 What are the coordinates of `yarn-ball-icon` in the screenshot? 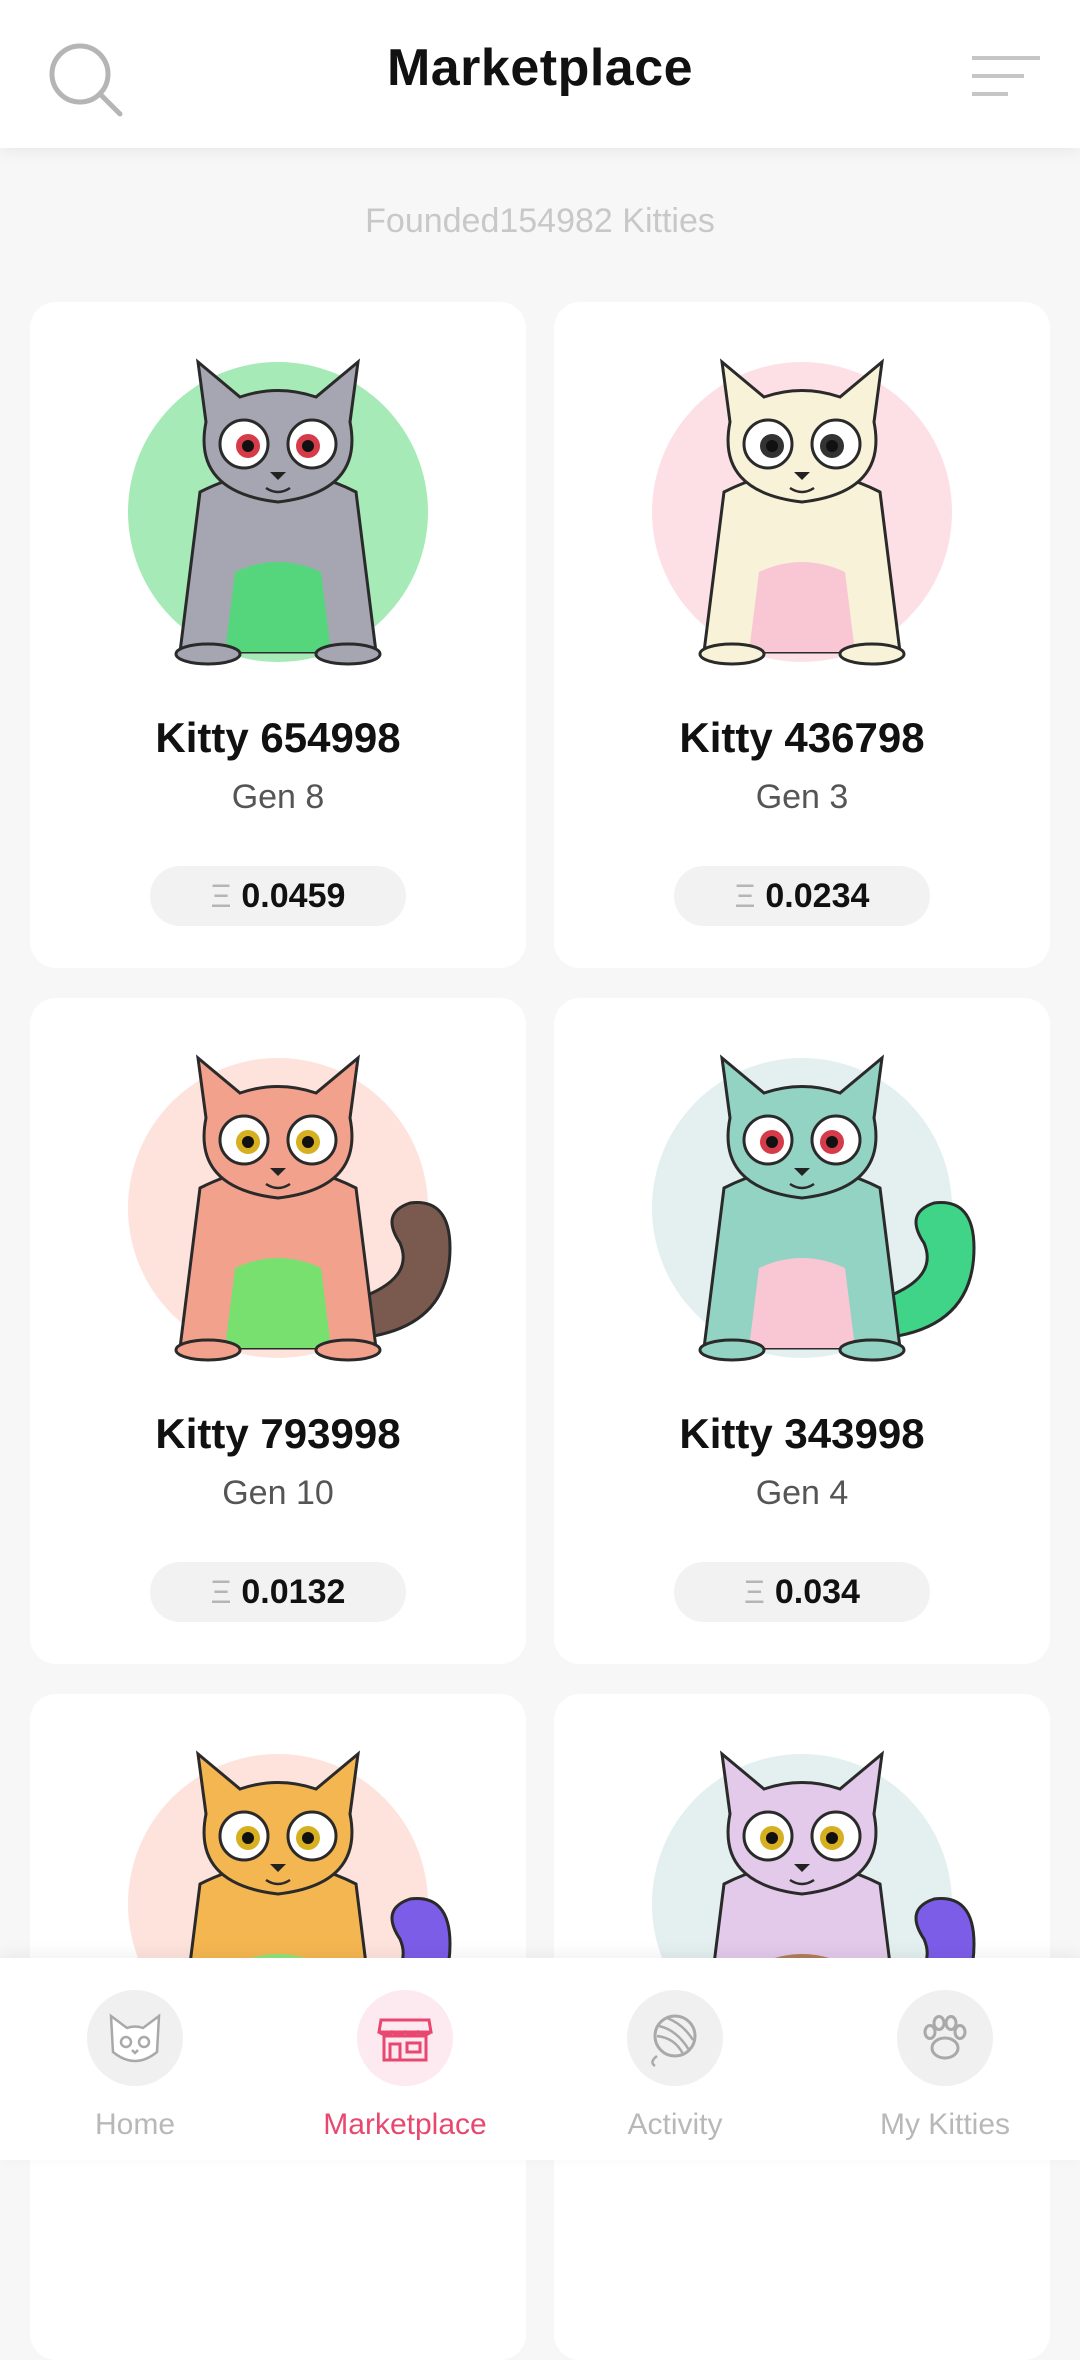 It's located at (674, 2041).